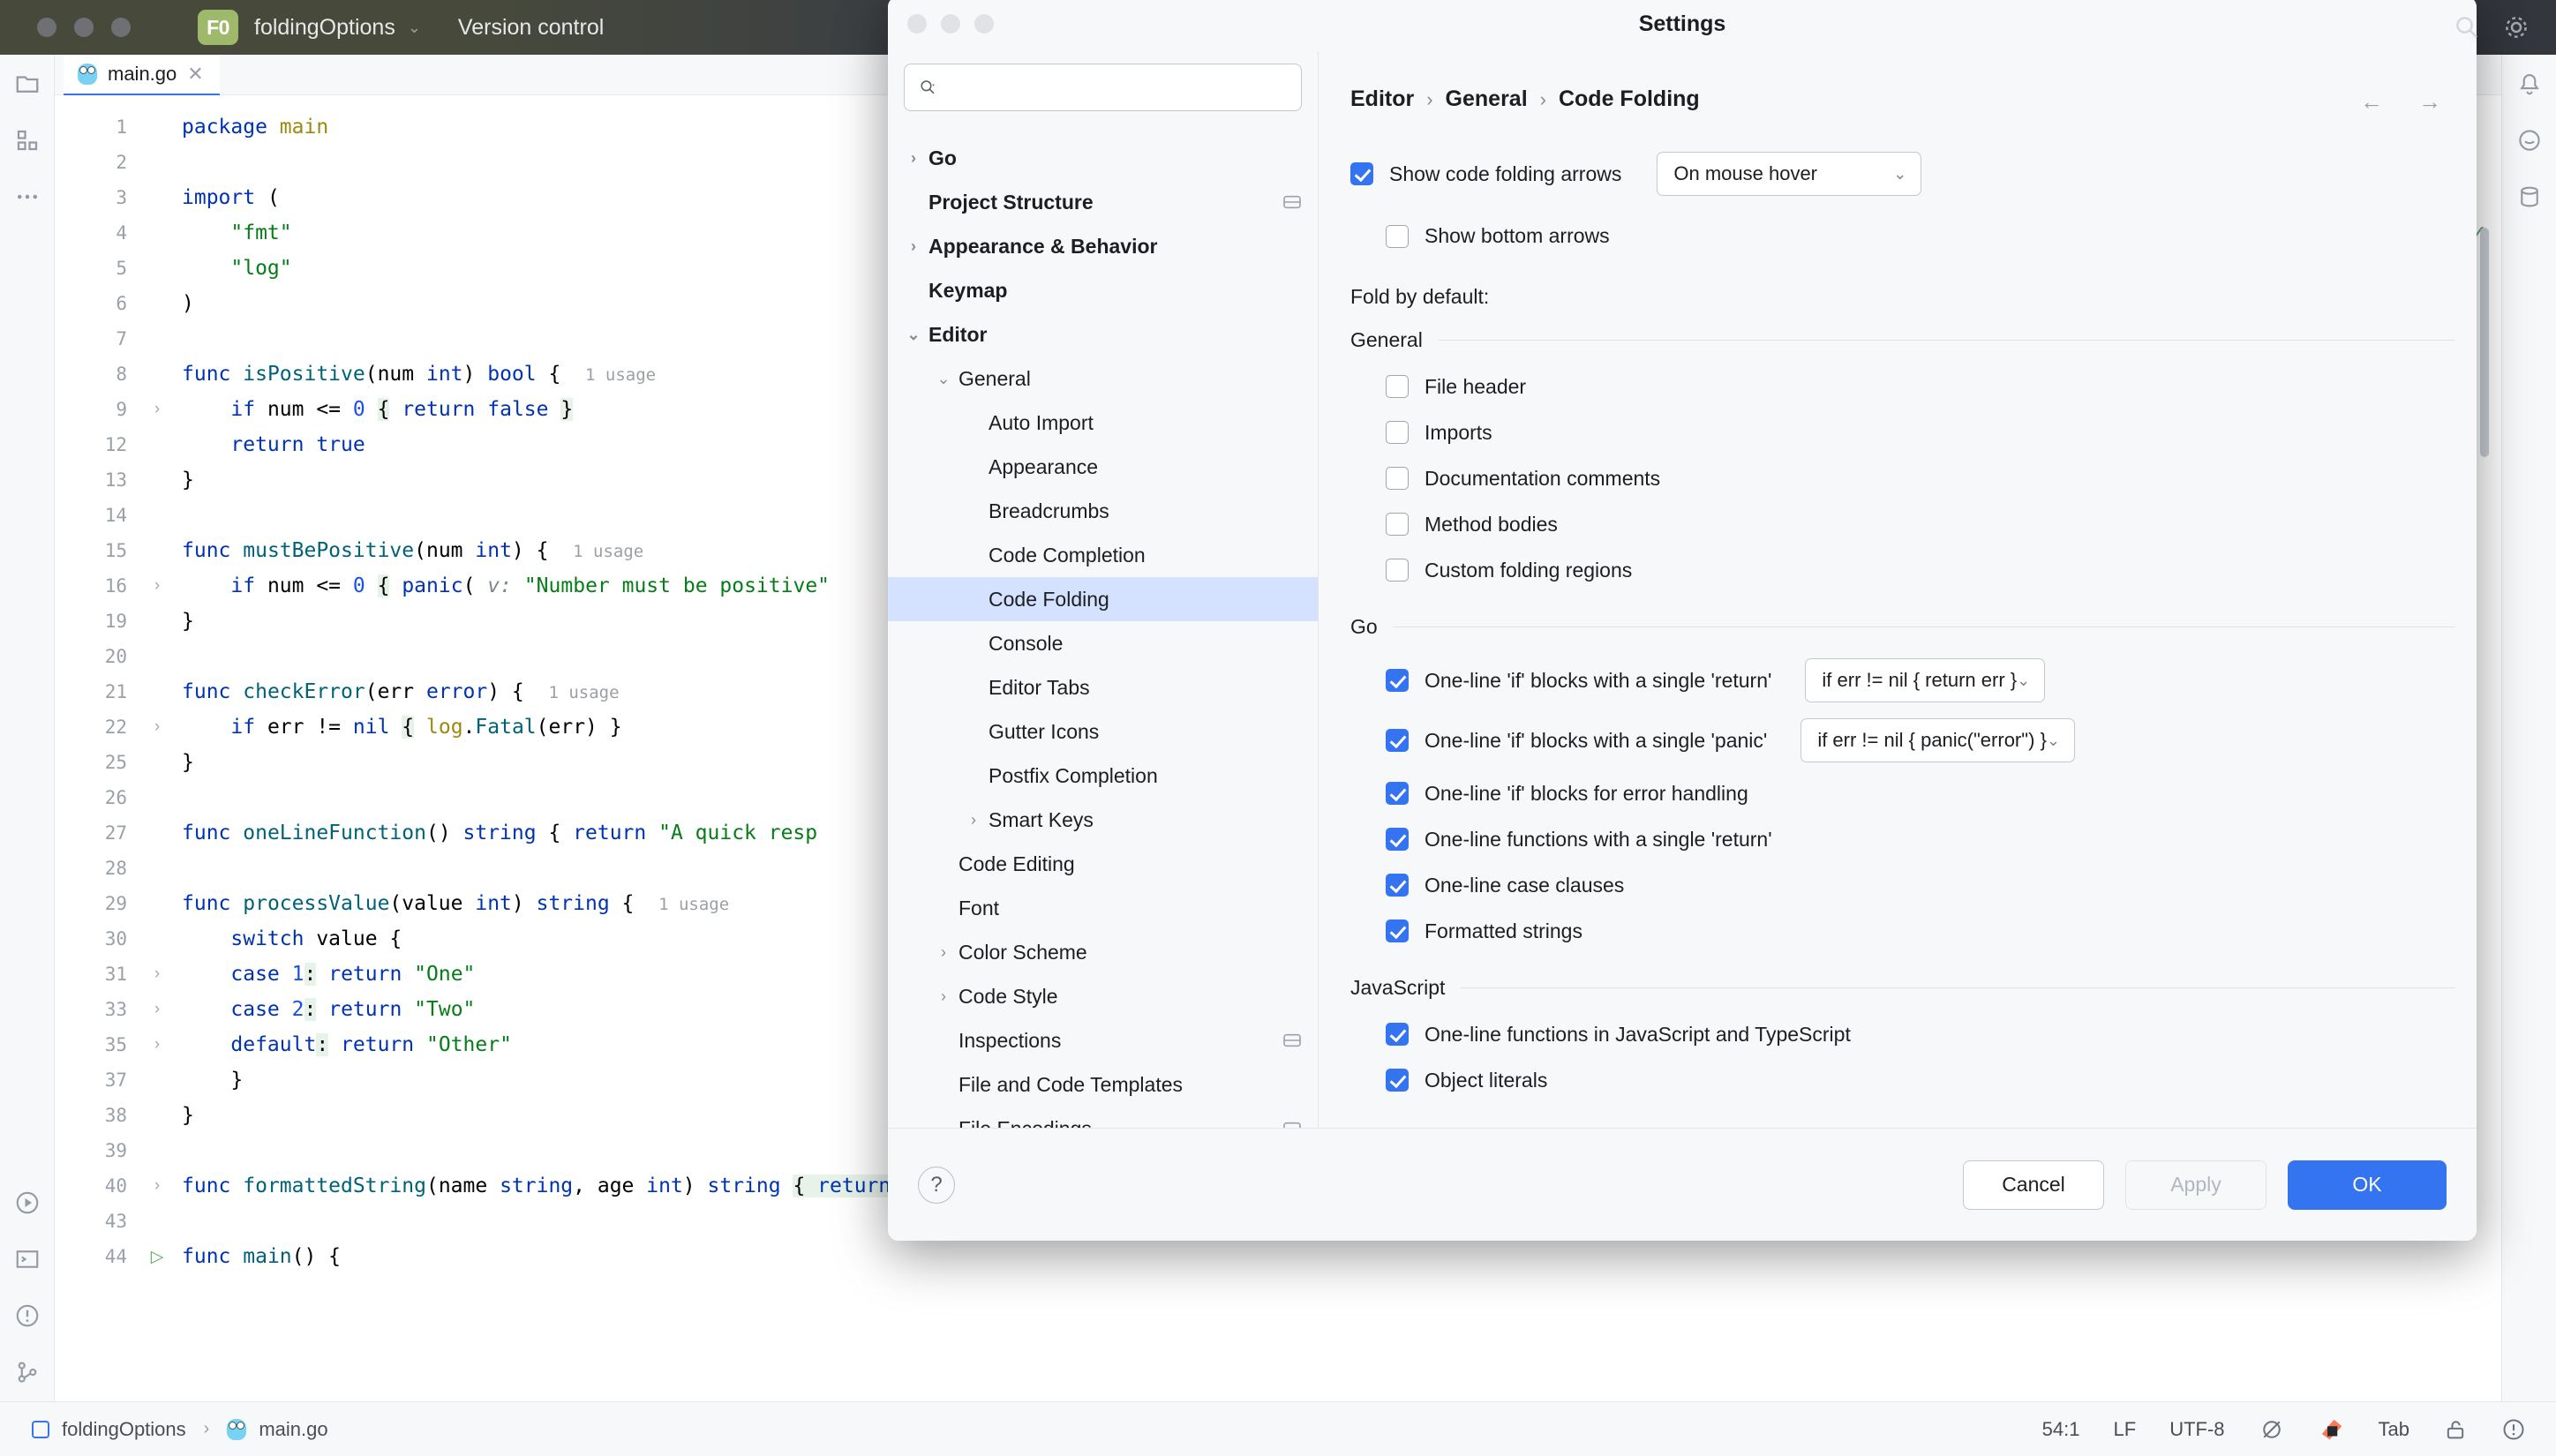 The height and width of the screenshot is (1456, 2556). Describe the element at coordinates (1103, 687) in the screenshot. I see `sidebar-item-editor-tabs: Editor Tabs` at that location.